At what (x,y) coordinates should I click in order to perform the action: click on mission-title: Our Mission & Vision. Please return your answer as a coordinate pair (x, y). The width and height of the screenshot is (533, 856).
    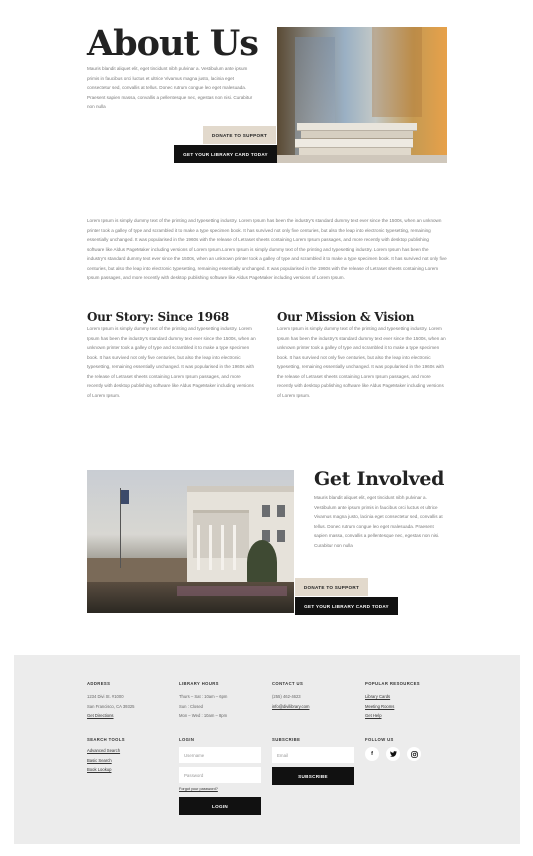
    Looking at the image, I should click on (346, 317).